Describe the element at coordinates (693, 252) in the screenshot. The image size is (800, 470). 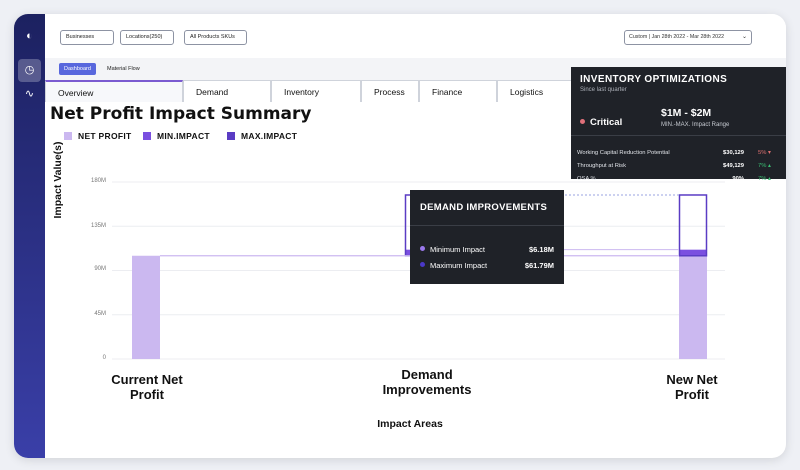
I see `min-impact-bar` at that location.